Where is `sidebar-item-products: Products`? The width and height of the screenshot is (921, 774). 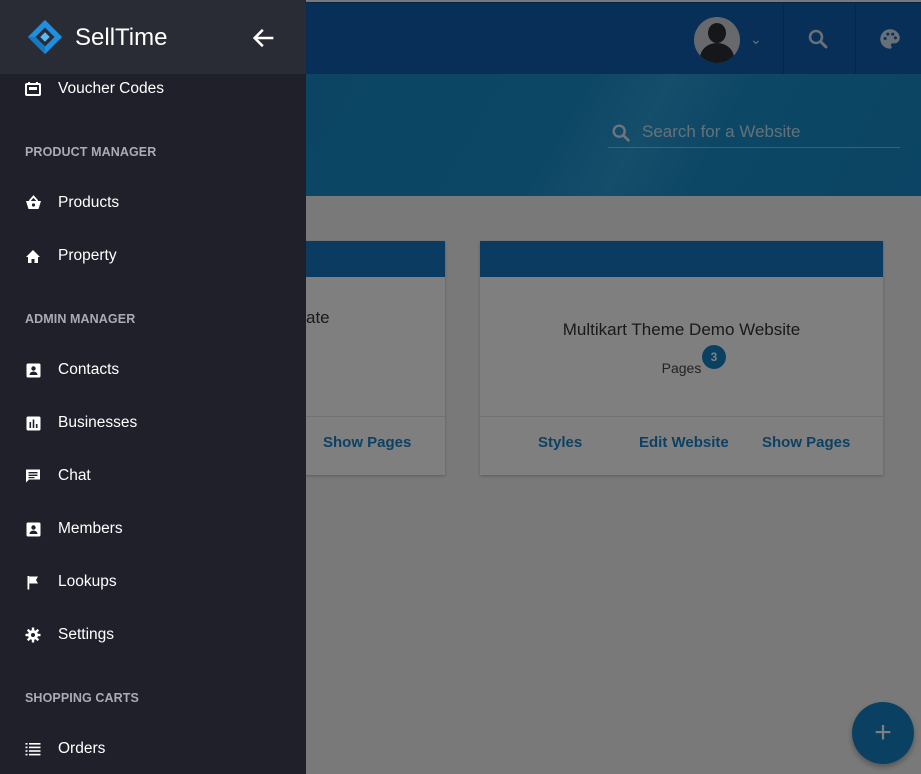
sidebar-item-products: Products is located at coordinates (153, 203).